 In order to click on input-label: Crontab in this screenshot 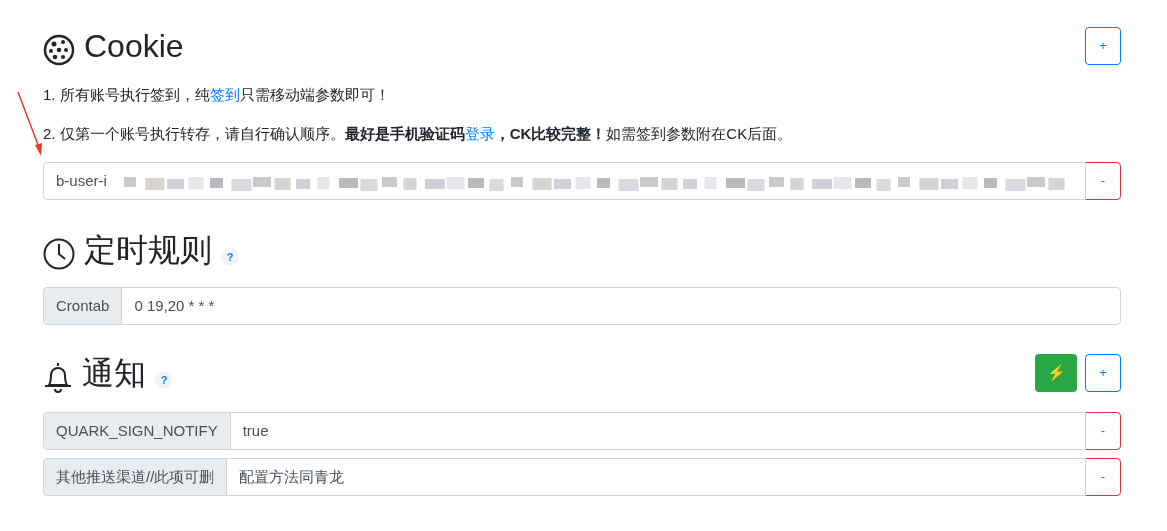, I will do `click(83, 306)`.